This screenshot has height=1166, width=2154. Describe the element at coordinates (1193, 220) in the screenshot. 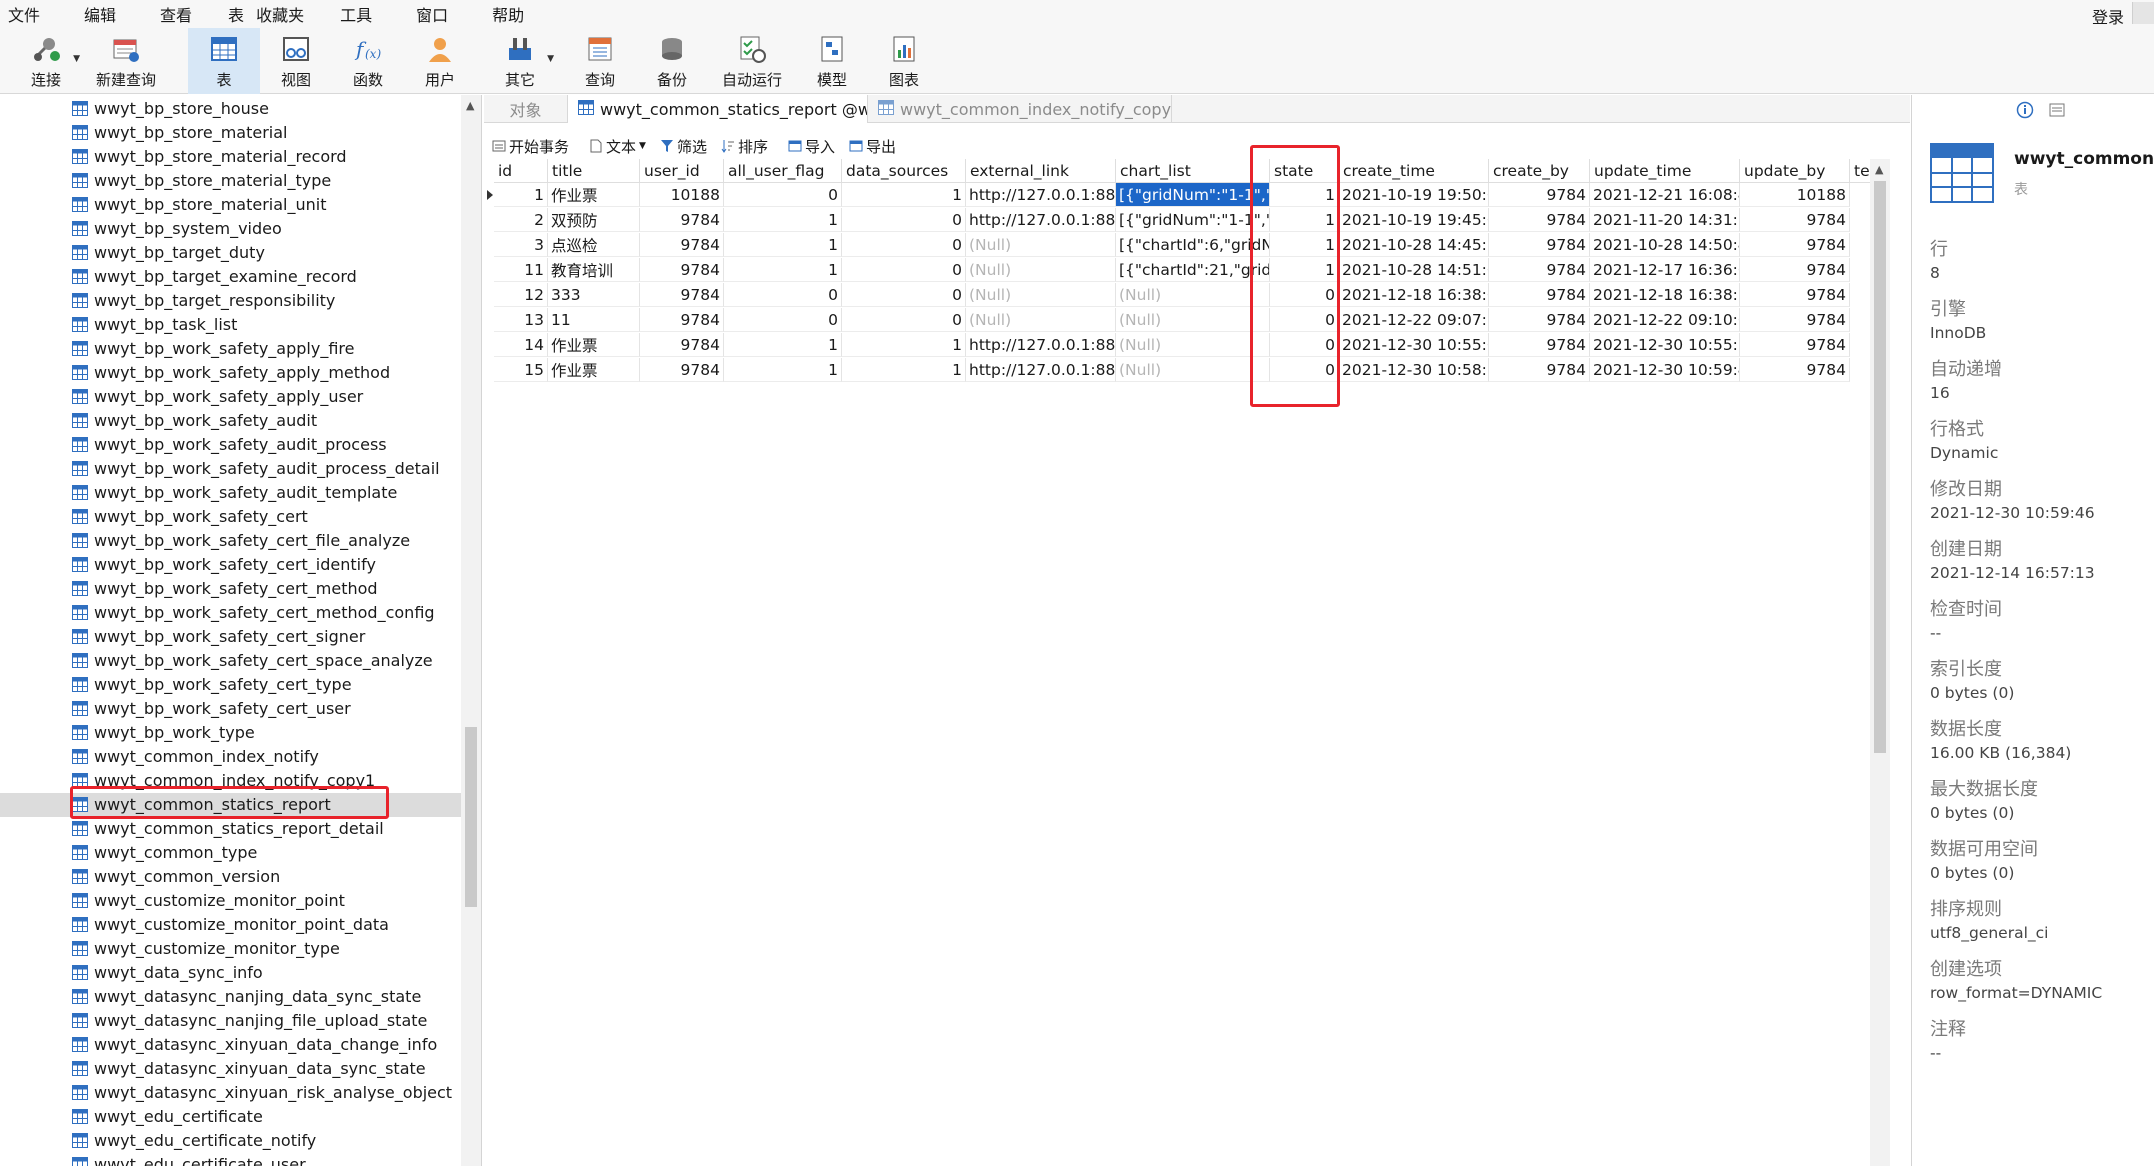

I see `grid-cell-chart-list: [{"gridNum":"1-1","p` at that location.